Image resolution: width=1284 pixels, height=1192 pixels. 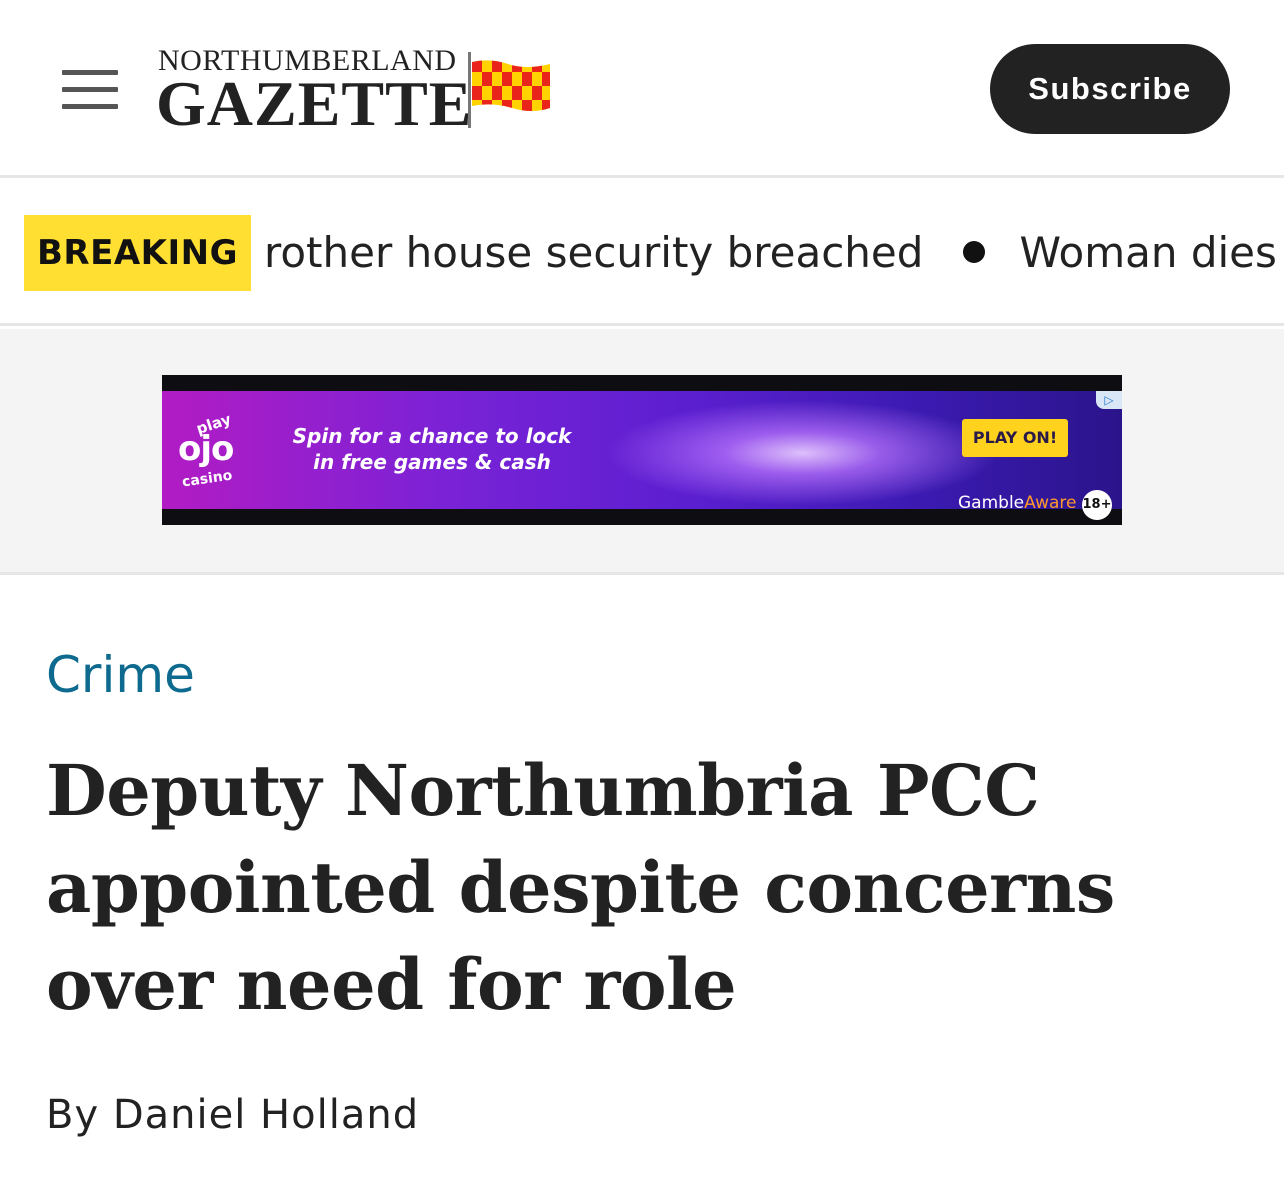 I want to click on ad-copy-line: in free games & cash, so click(x=432, y=462).